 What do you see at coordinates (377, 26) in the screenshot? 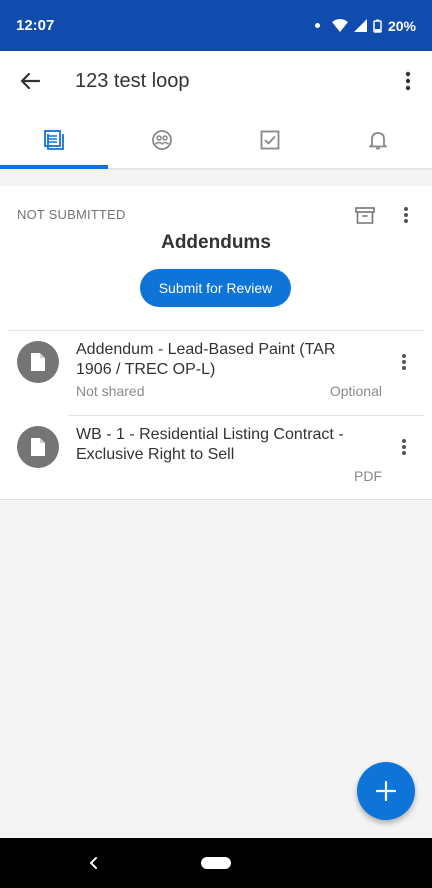
I see `battery-icon` at bounding box center [377, 26].